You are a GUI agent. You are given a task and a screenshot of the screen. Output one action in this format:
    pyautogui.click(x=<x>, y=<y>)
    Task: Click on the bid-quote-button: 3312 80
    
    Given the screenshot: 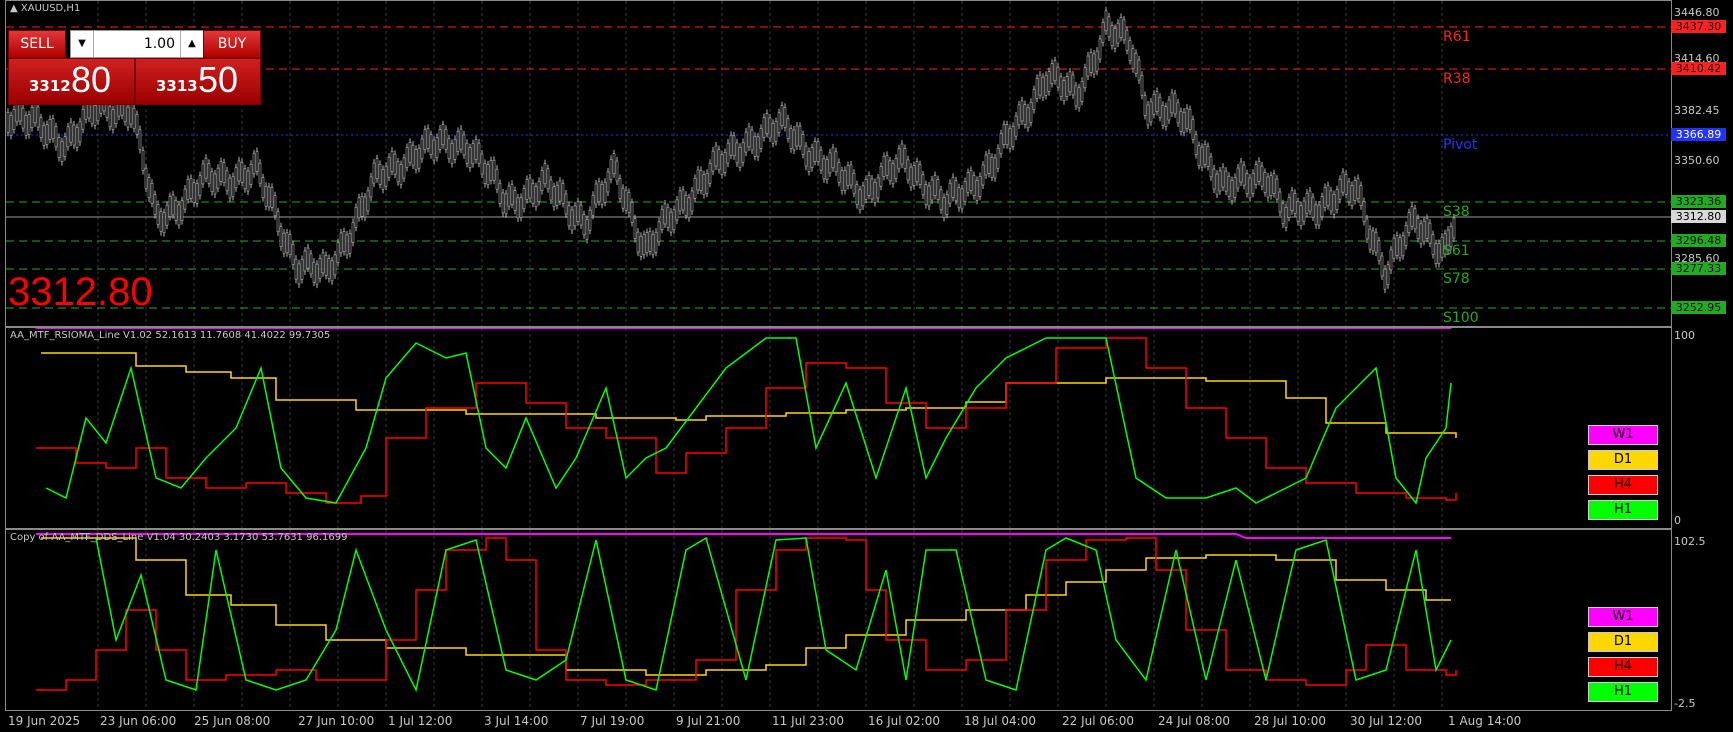 What is the action you would take?
    pyautogui.click(x=71, y=81)
    